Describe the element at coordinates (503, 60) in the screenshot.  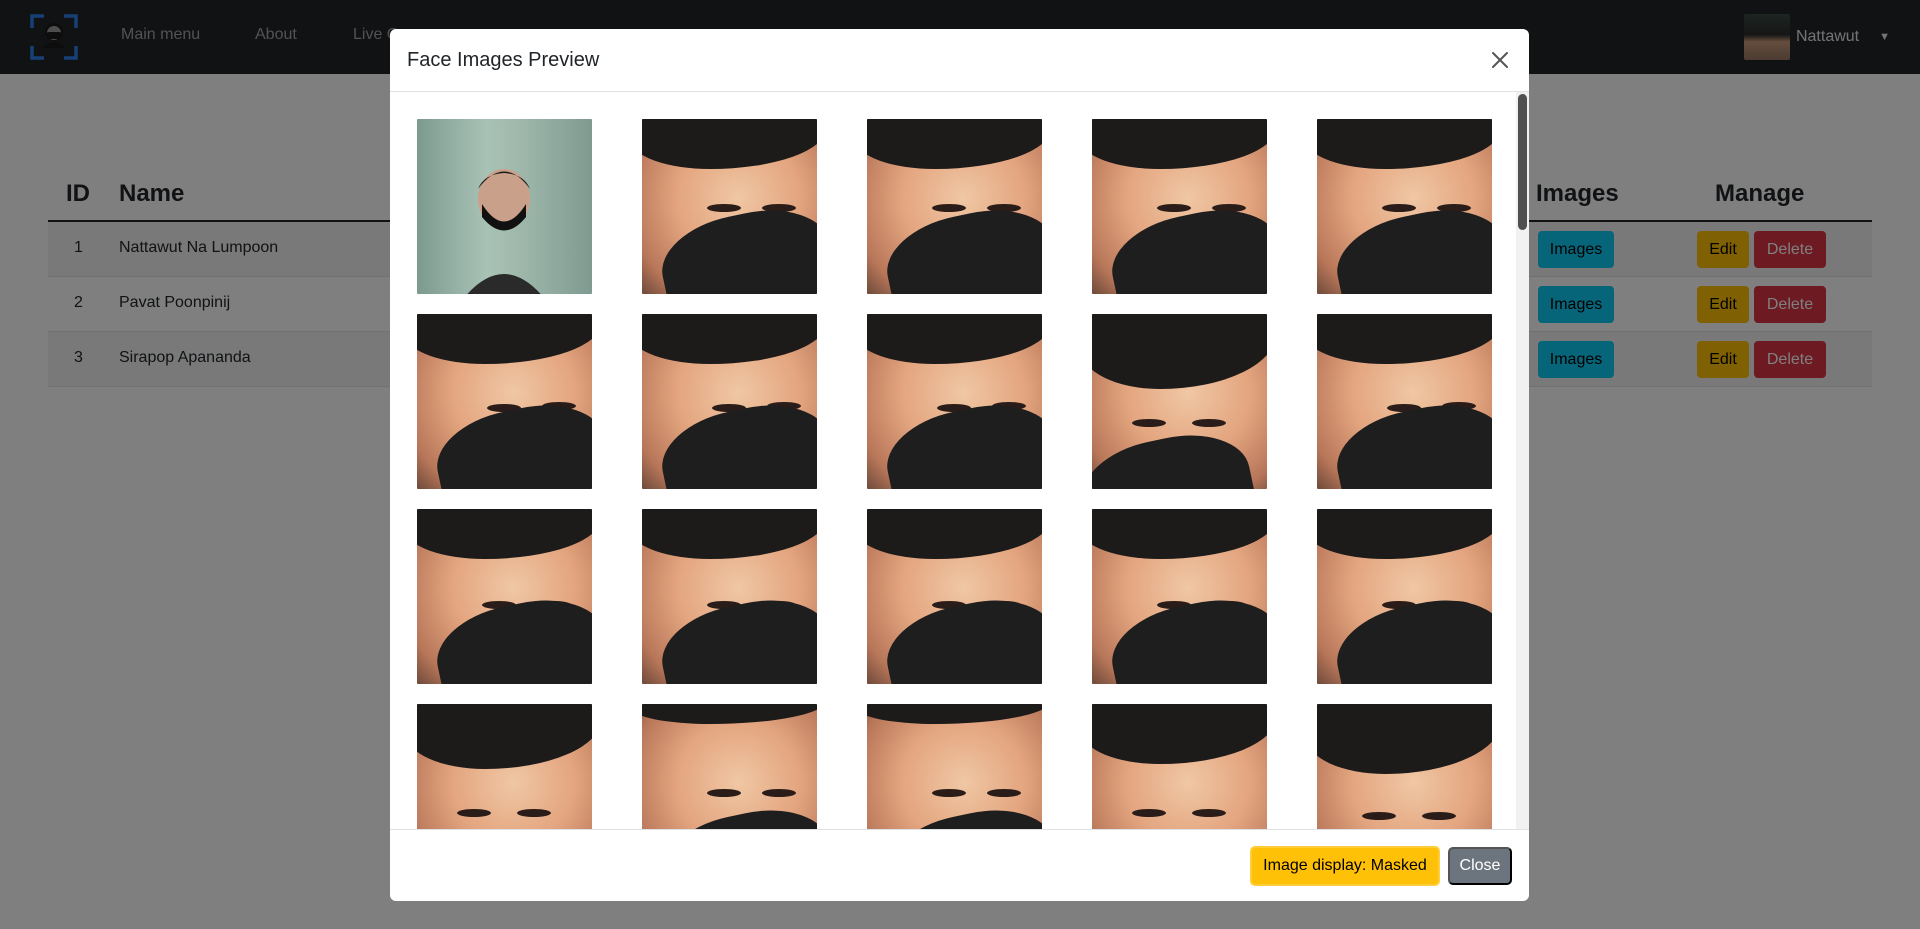
I see `modal-title: Face Images Preview` at that location.